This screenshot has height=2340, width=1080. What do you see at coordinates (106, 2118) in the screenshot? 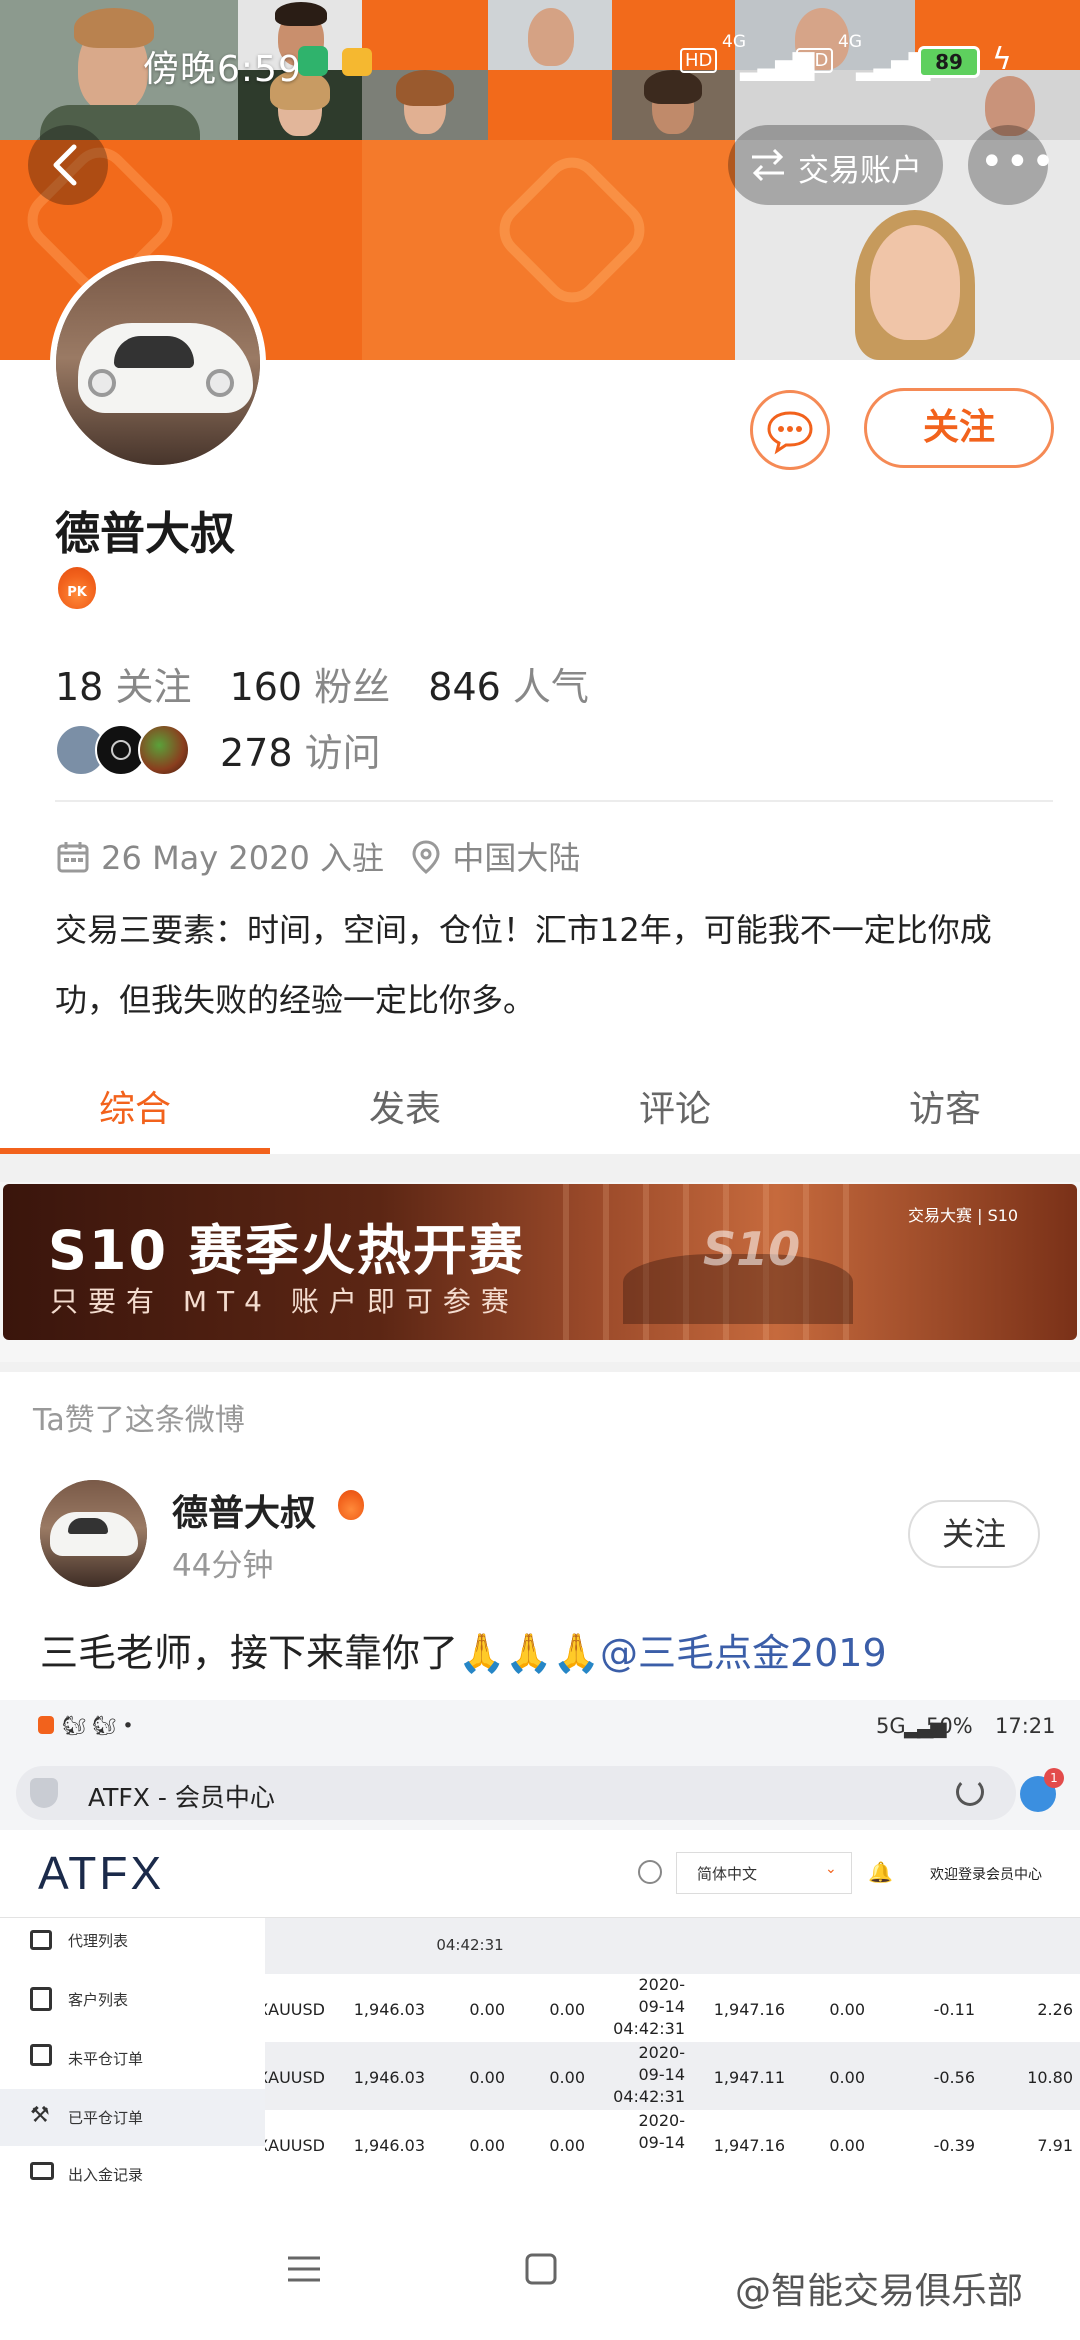
I see `sidebar-label: 已平仓订单` at bounding box center [106, 2118].